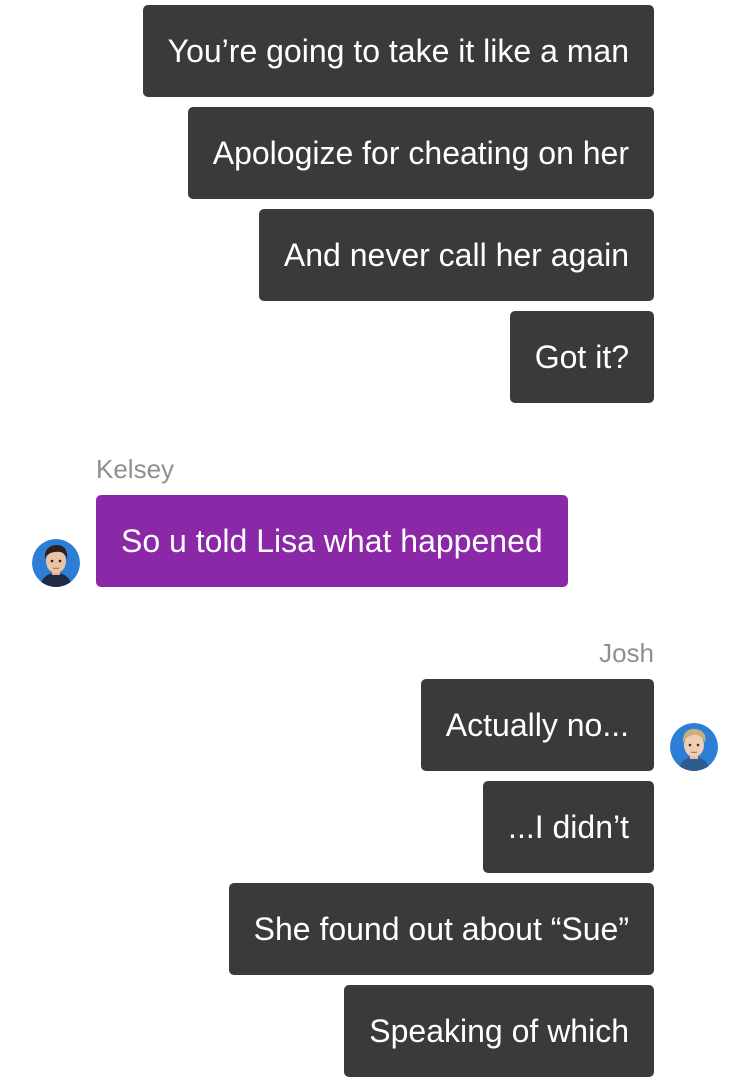 Image resolution: width=750 pixels, height=1081 pixels. I want to click on message-text: So u told Lisa what happened, so click(332, 541).